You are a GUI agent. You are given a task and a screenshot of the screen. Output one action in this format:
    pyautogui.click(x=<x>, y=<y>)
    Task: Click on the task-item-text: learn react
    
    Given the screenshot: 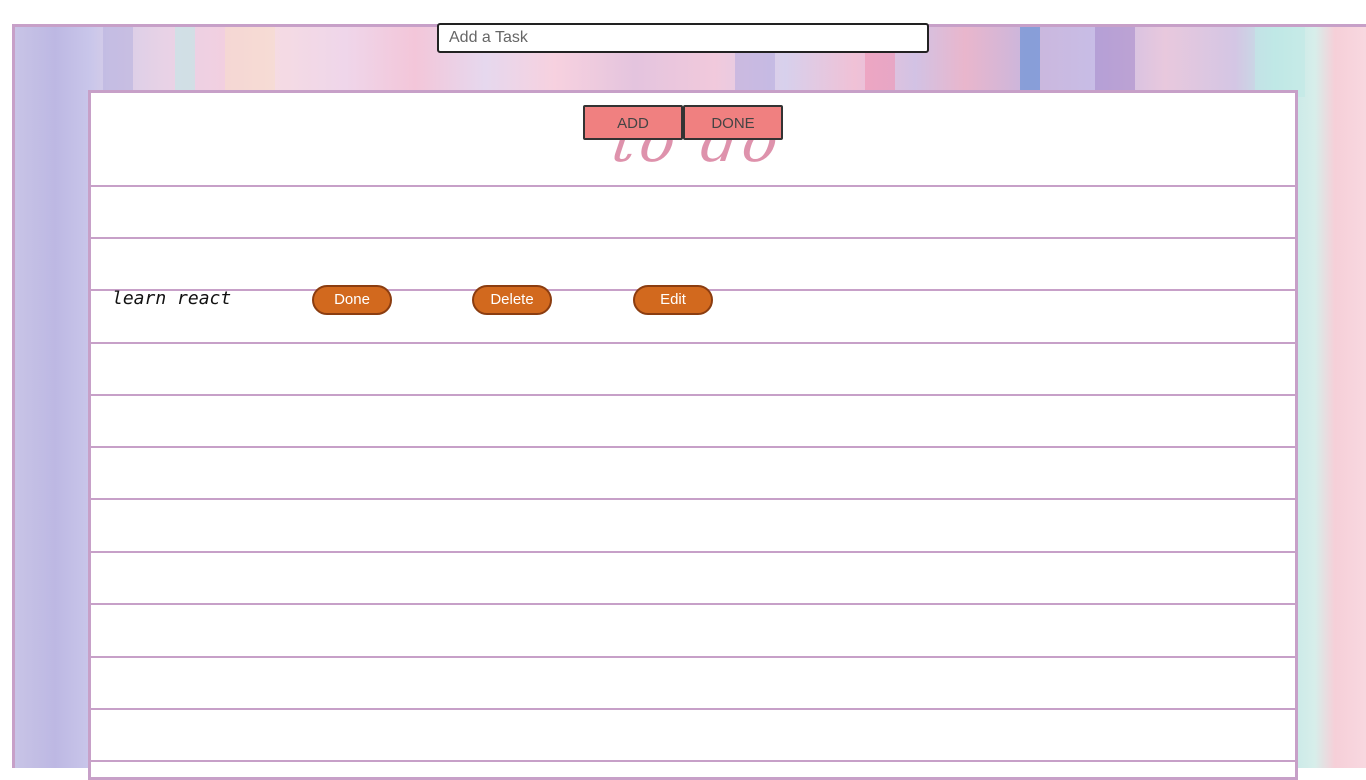 What is the action you would take?
    pyautogui.click(x=172, y=298)
    